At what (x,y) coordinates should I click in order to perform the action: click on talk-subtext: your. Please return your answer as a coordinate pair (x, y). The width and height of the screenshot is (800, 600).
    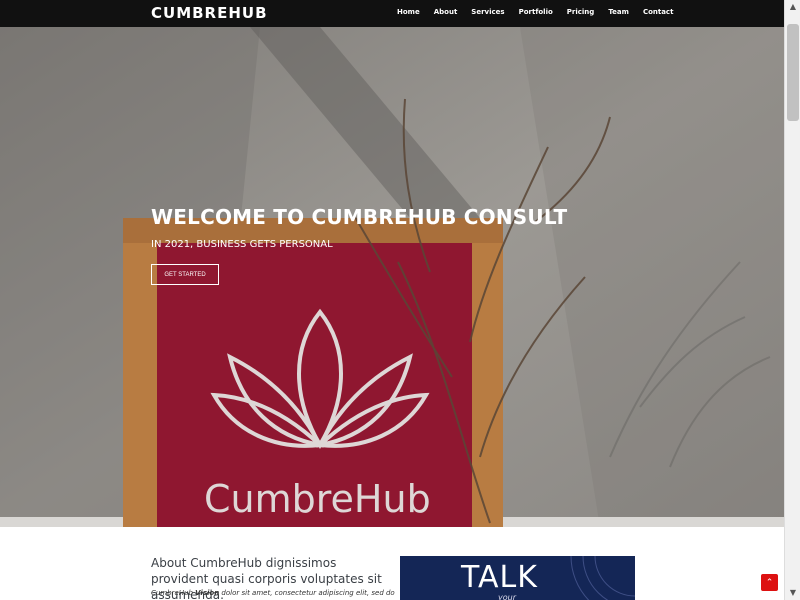
    Looking at the image, I should click on (507, 596).